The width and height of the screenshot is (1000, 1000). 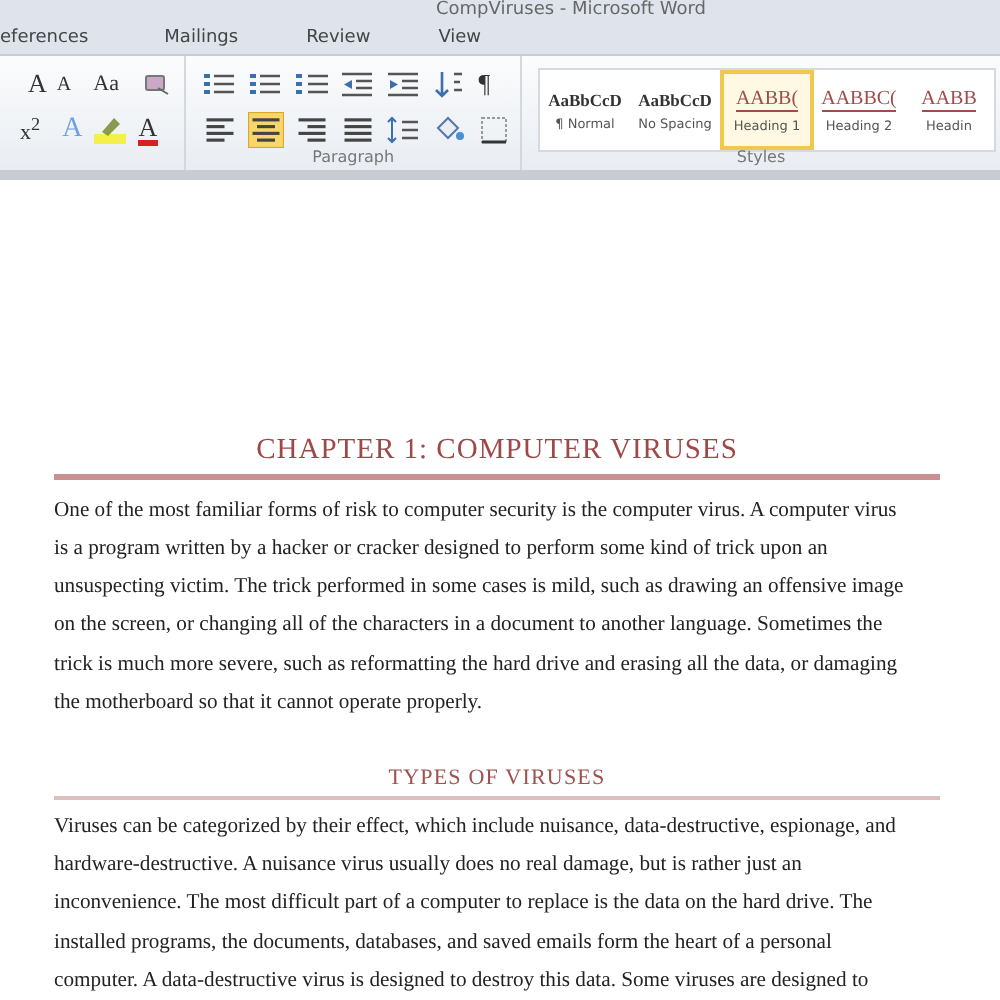 What do you see at coordinates (358, 84) in the screenshot?
I see `outdent-icon` at bounding box center [358, 84].